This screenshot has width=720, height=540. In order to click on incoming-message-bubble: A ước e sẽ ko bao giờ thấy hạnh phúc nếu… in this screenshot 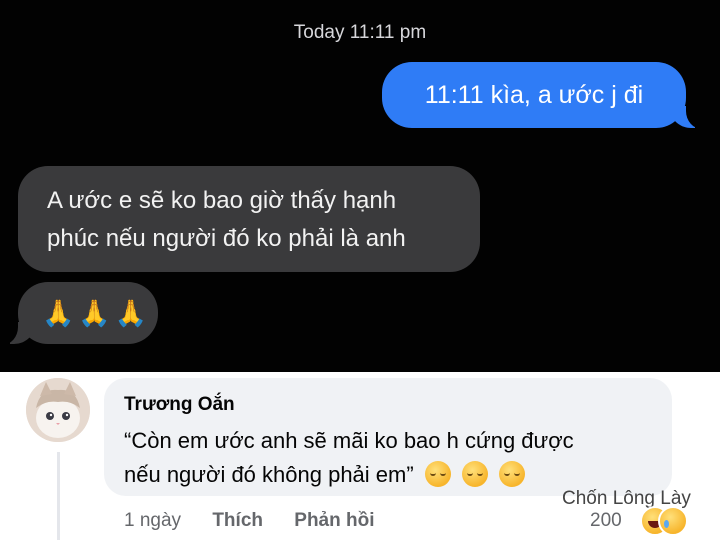, I will do `click(249, 219)`.